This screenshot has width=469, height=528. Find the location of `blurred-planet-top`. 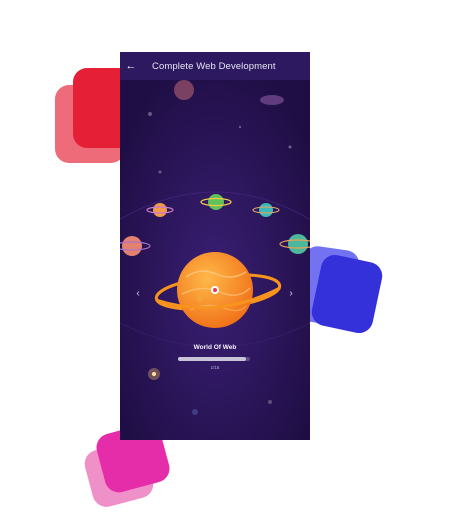

blurred-planet-top is located at coordinates (184, 90).